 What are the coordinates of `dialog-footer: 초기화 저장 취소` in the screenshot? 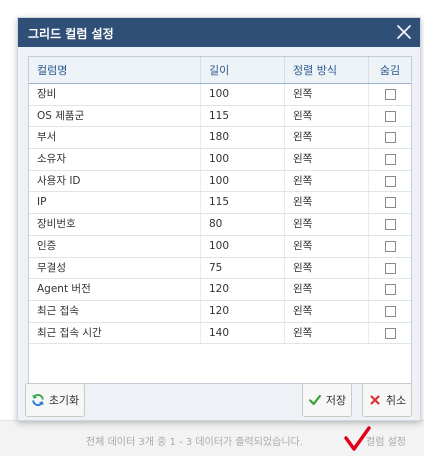 It's located at (219, 401).